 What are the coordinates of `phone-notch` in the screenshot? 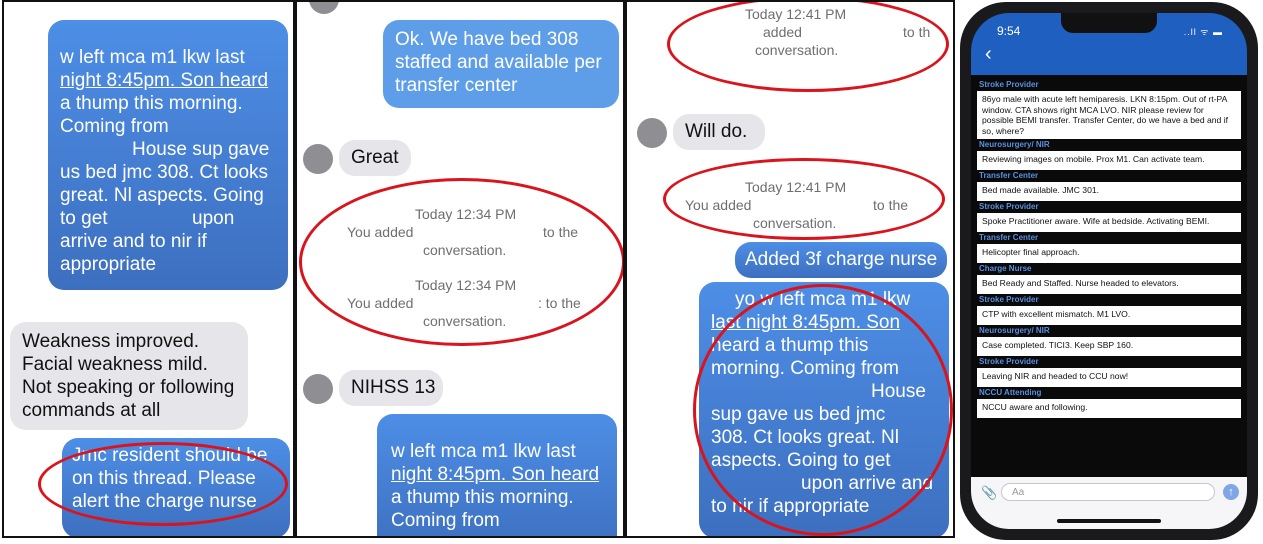 It's located at (1109, 23).